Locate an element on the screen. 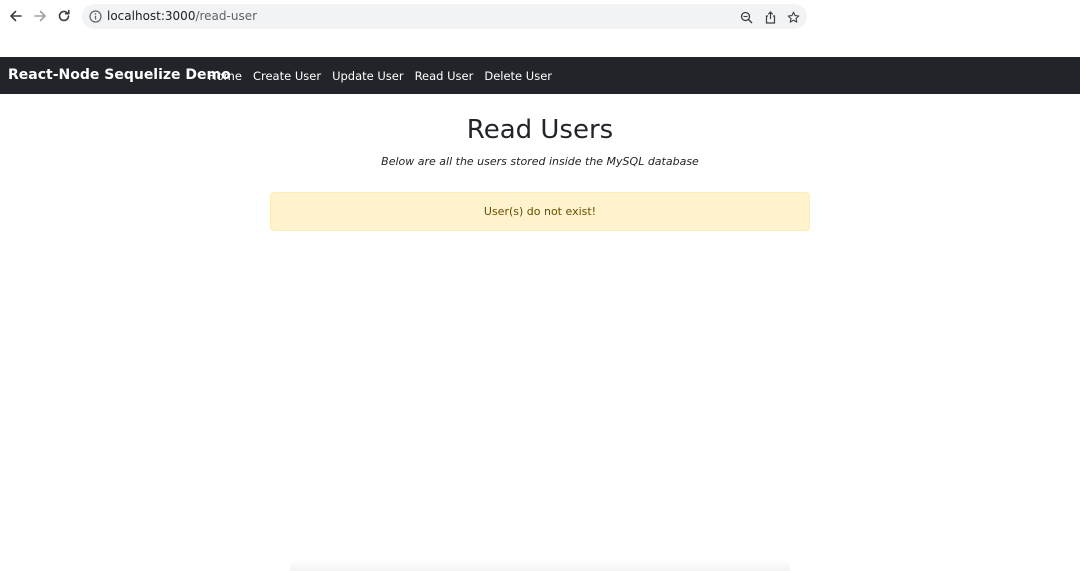 The height and width of the screenshot is (571, 1080). bottom-fade is located at coordinates (540, 565).